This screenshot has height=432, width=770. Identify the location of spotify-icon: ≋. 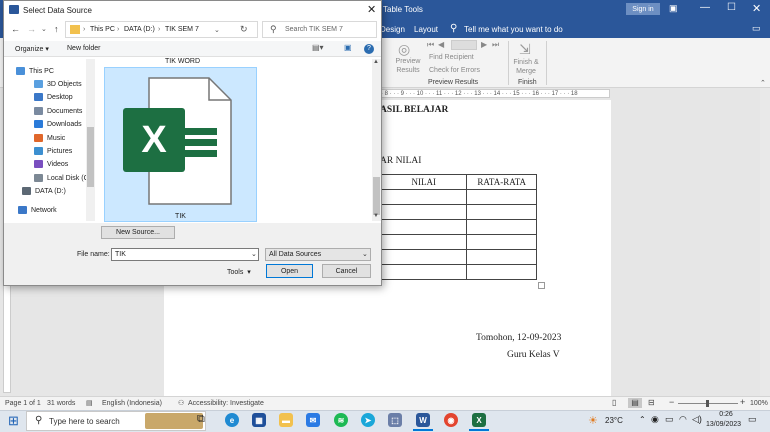
(341, 420).